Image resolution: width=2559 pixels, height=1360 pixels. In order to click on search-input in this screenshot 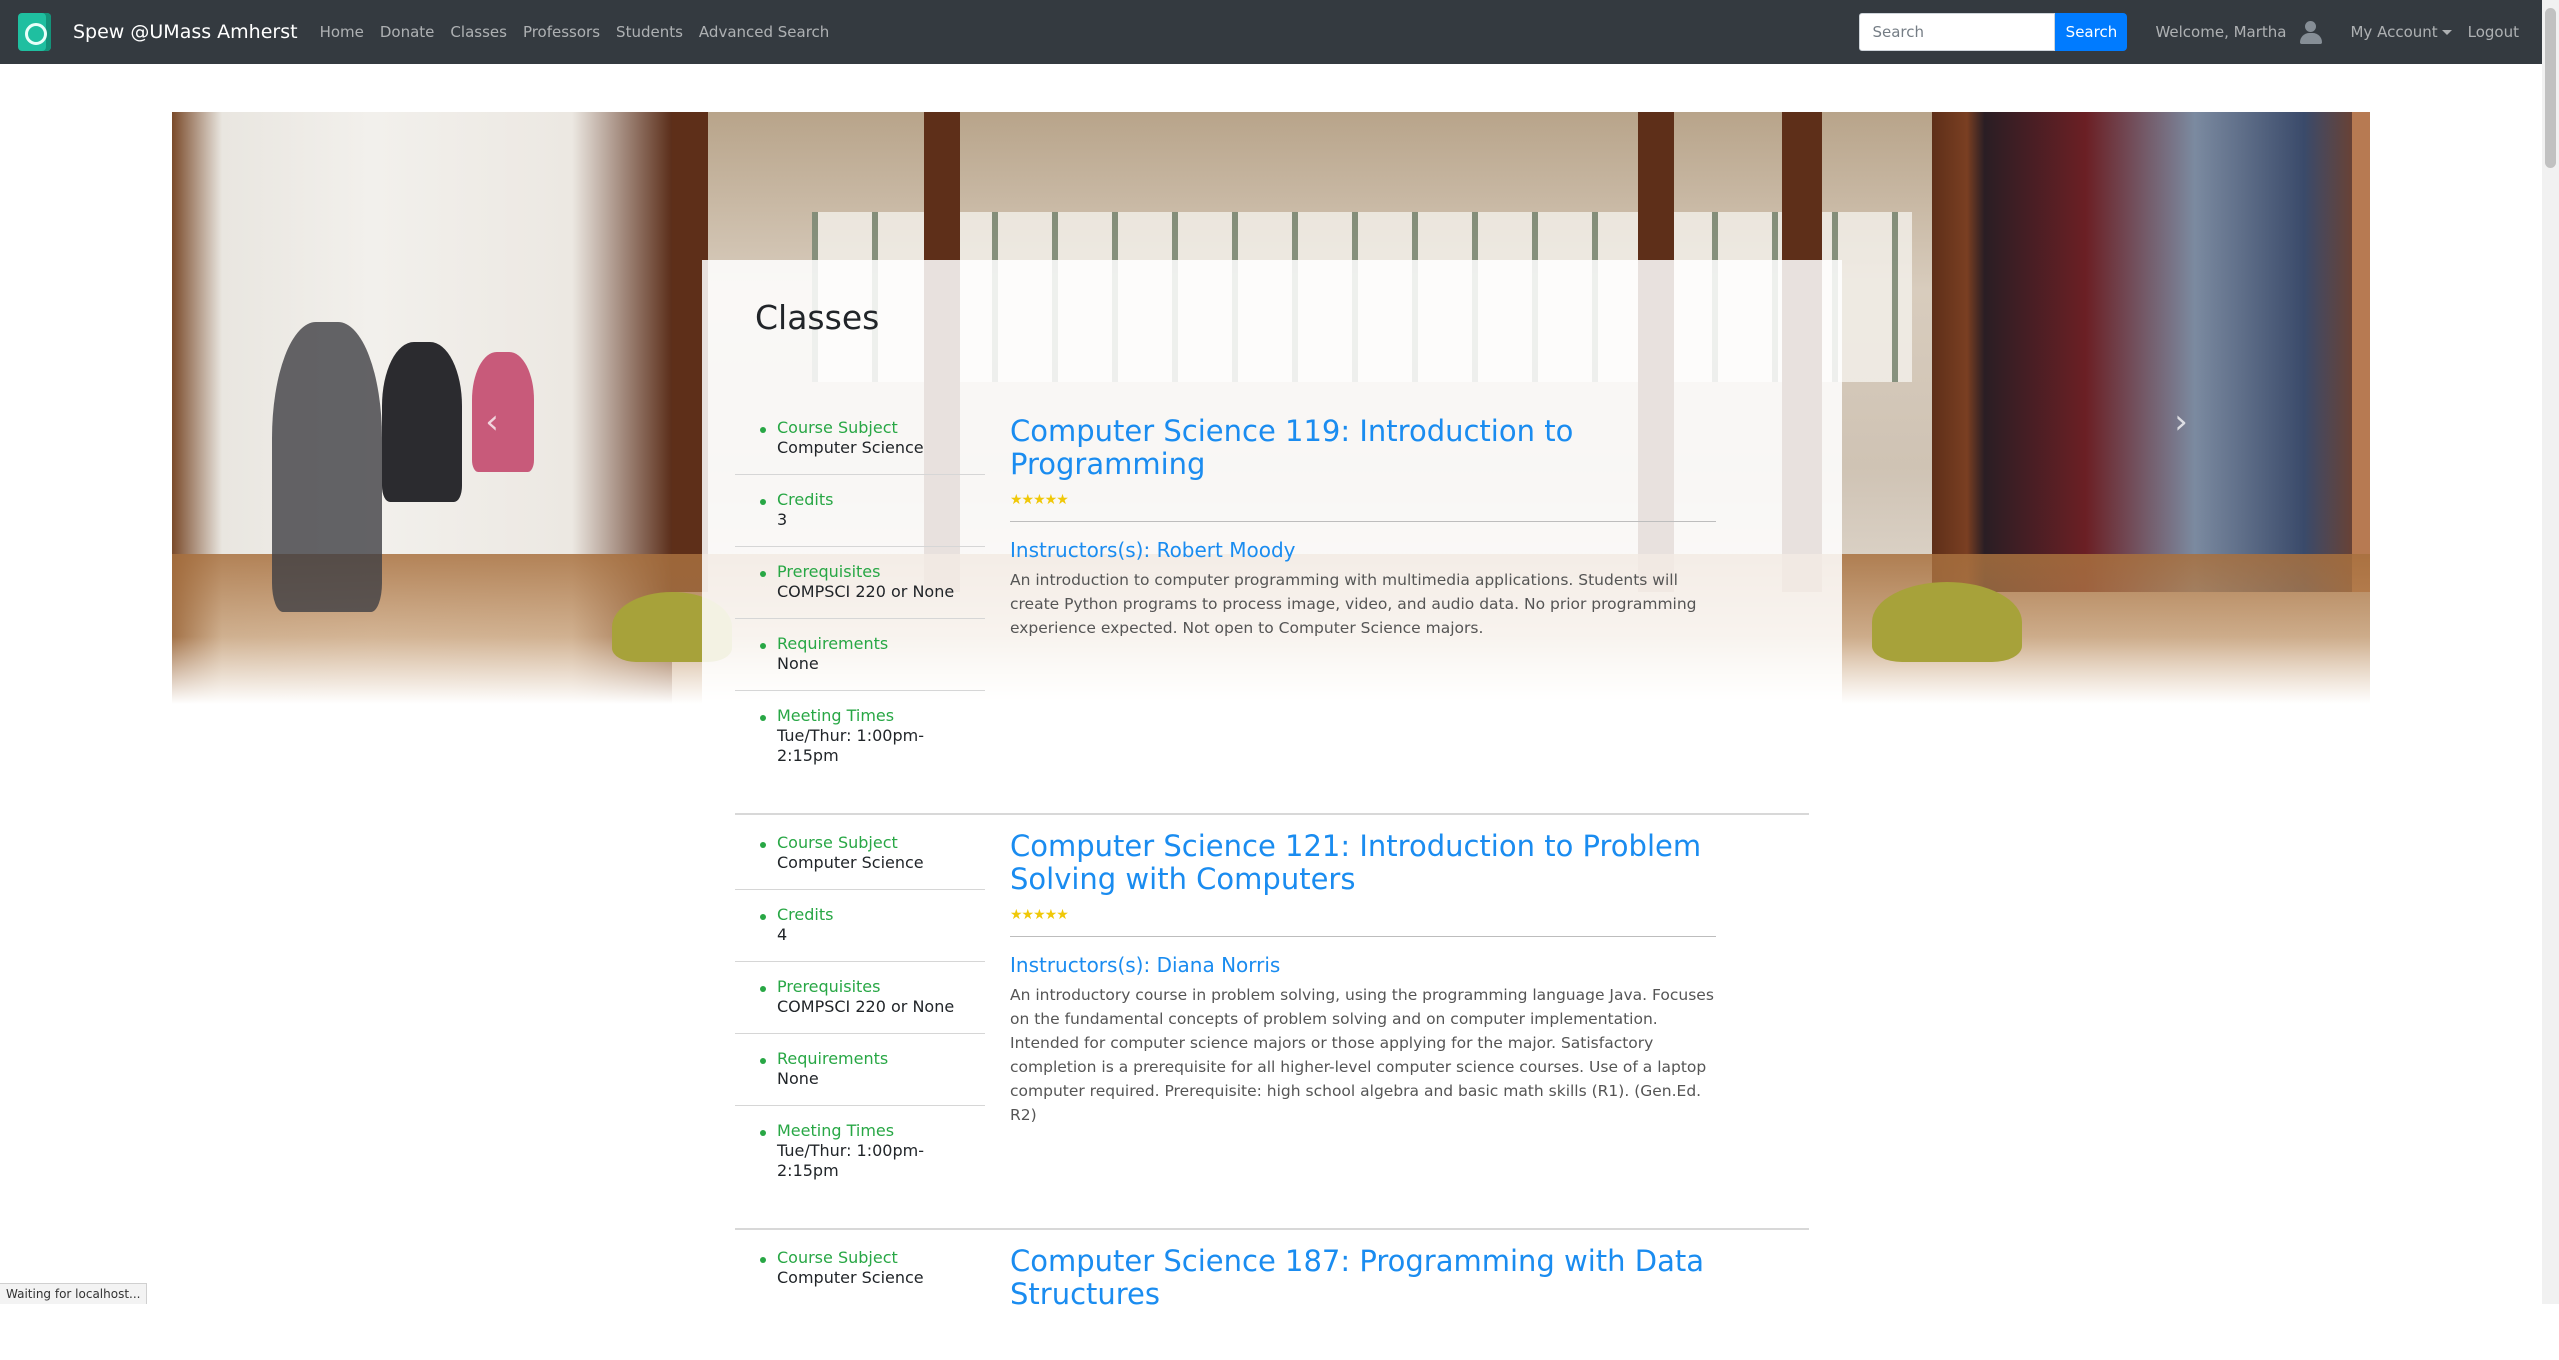, I will do `click(1957, 32)`.